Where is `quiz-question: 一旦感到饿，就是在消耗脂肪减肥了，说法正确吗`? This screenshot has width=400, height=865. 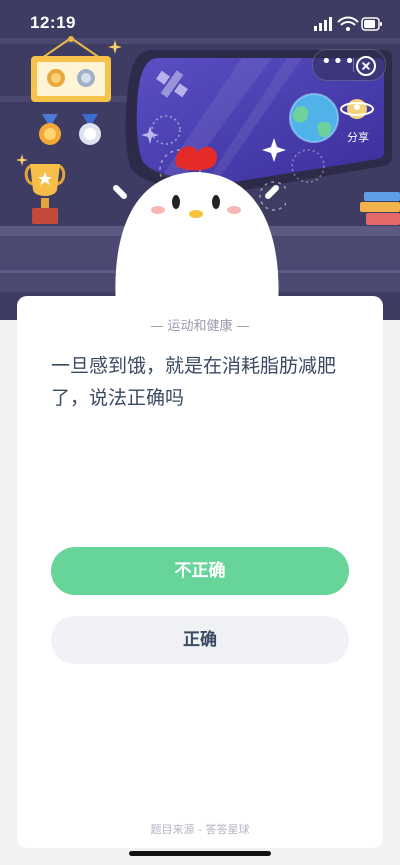 quiz-question: 一旦感到饿，就是在消耗脂肪减肥了，说法正确吗 is located at coordinates (194, 382).